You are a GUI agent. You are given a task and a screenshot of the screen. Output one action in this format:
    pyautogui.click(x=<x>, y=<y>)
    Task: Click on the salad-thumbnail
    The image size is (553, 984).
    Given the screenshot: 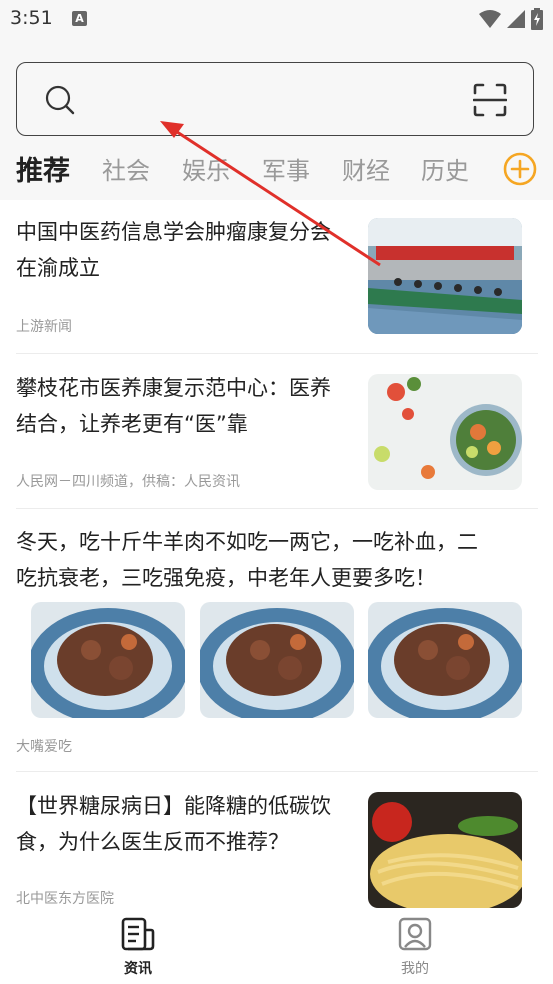 What is the action you would take?
    pyautogui.click(x=445, y=432)
    